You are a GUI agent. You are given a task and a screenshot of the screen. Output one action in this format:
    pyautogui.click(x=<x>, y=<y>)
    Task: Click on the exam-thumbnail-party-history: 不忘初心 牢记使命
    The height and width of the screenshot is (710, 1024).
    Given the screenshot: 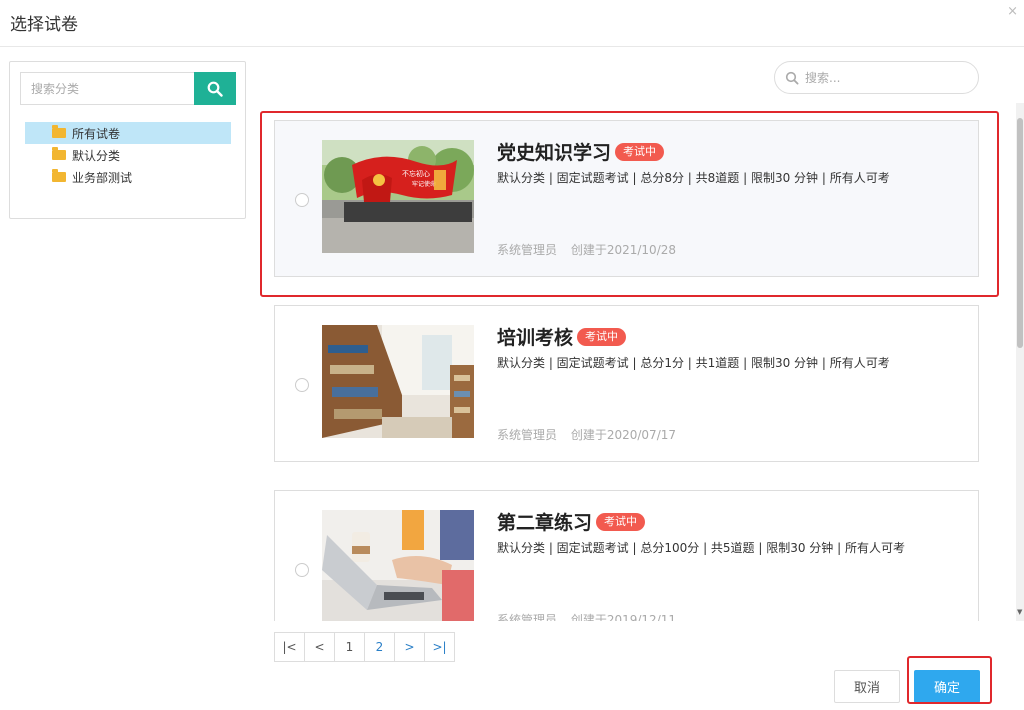 What is the action you would take?
    pyautogui.click(x=398, y=196)
    